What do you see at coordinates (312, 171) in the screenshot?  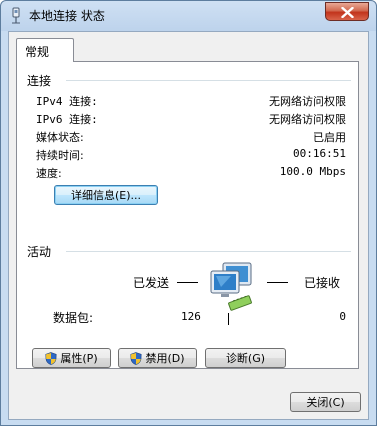 I see `speed-value: 100.0 Mbps` at bounding box center [312, 171].